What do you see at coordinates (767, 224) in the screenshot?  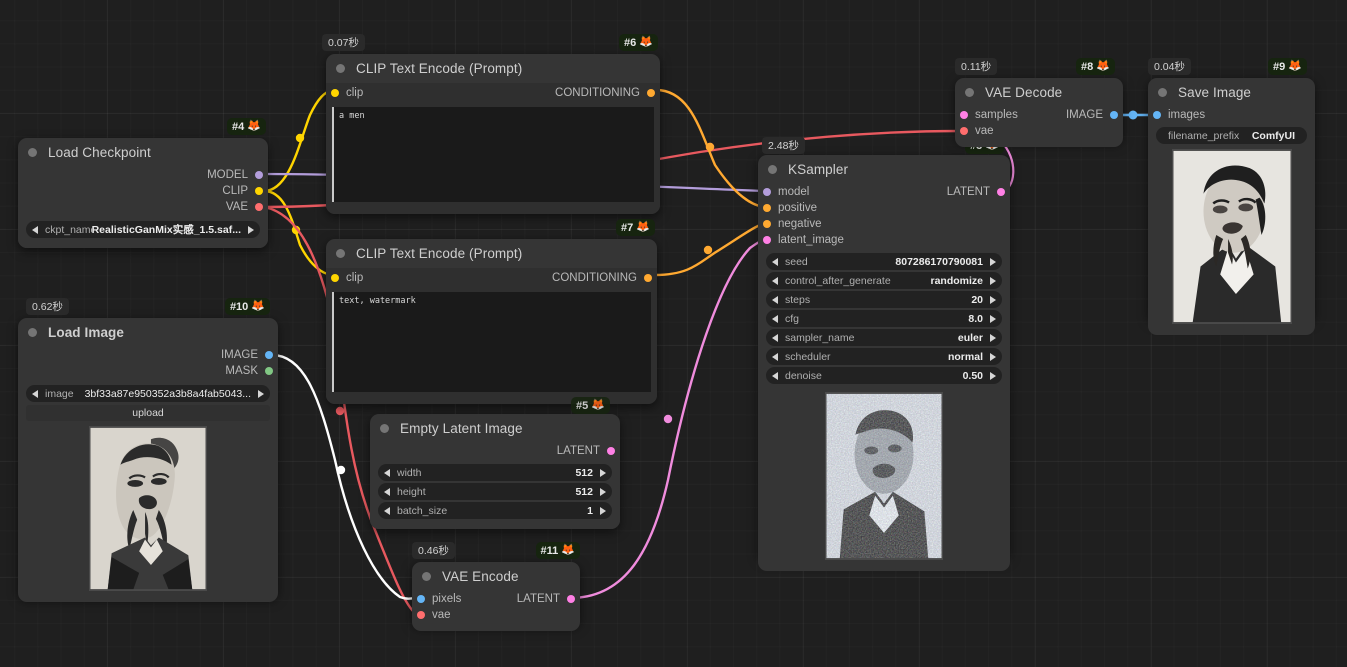 I see `input-dot-negative-icon` at bounding box center [767, 224].